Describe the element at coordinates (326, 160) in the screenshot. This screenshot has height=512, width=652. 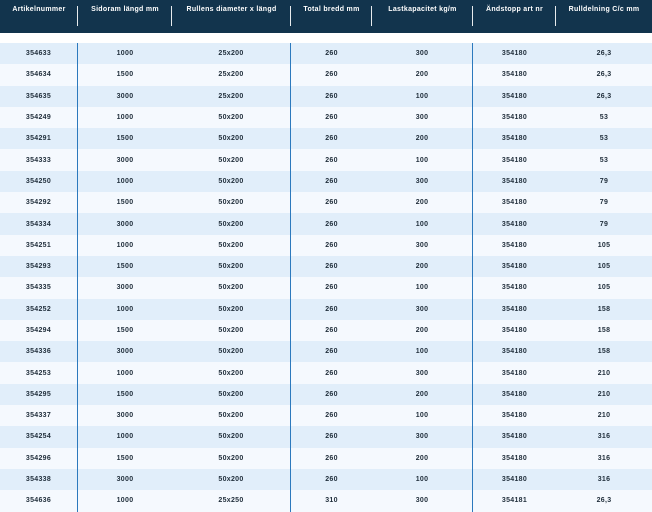
I see `table-row: 354333 3000 50x200 260 100 354180 53` at that location.